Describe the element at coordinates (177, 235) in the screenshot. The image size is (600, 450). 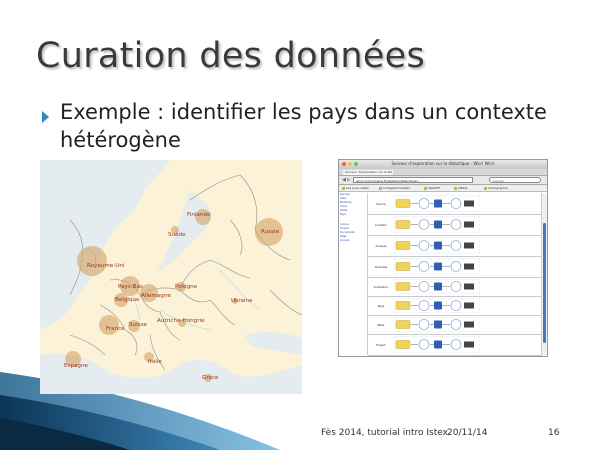
I see `map-label: Suède` at that location.